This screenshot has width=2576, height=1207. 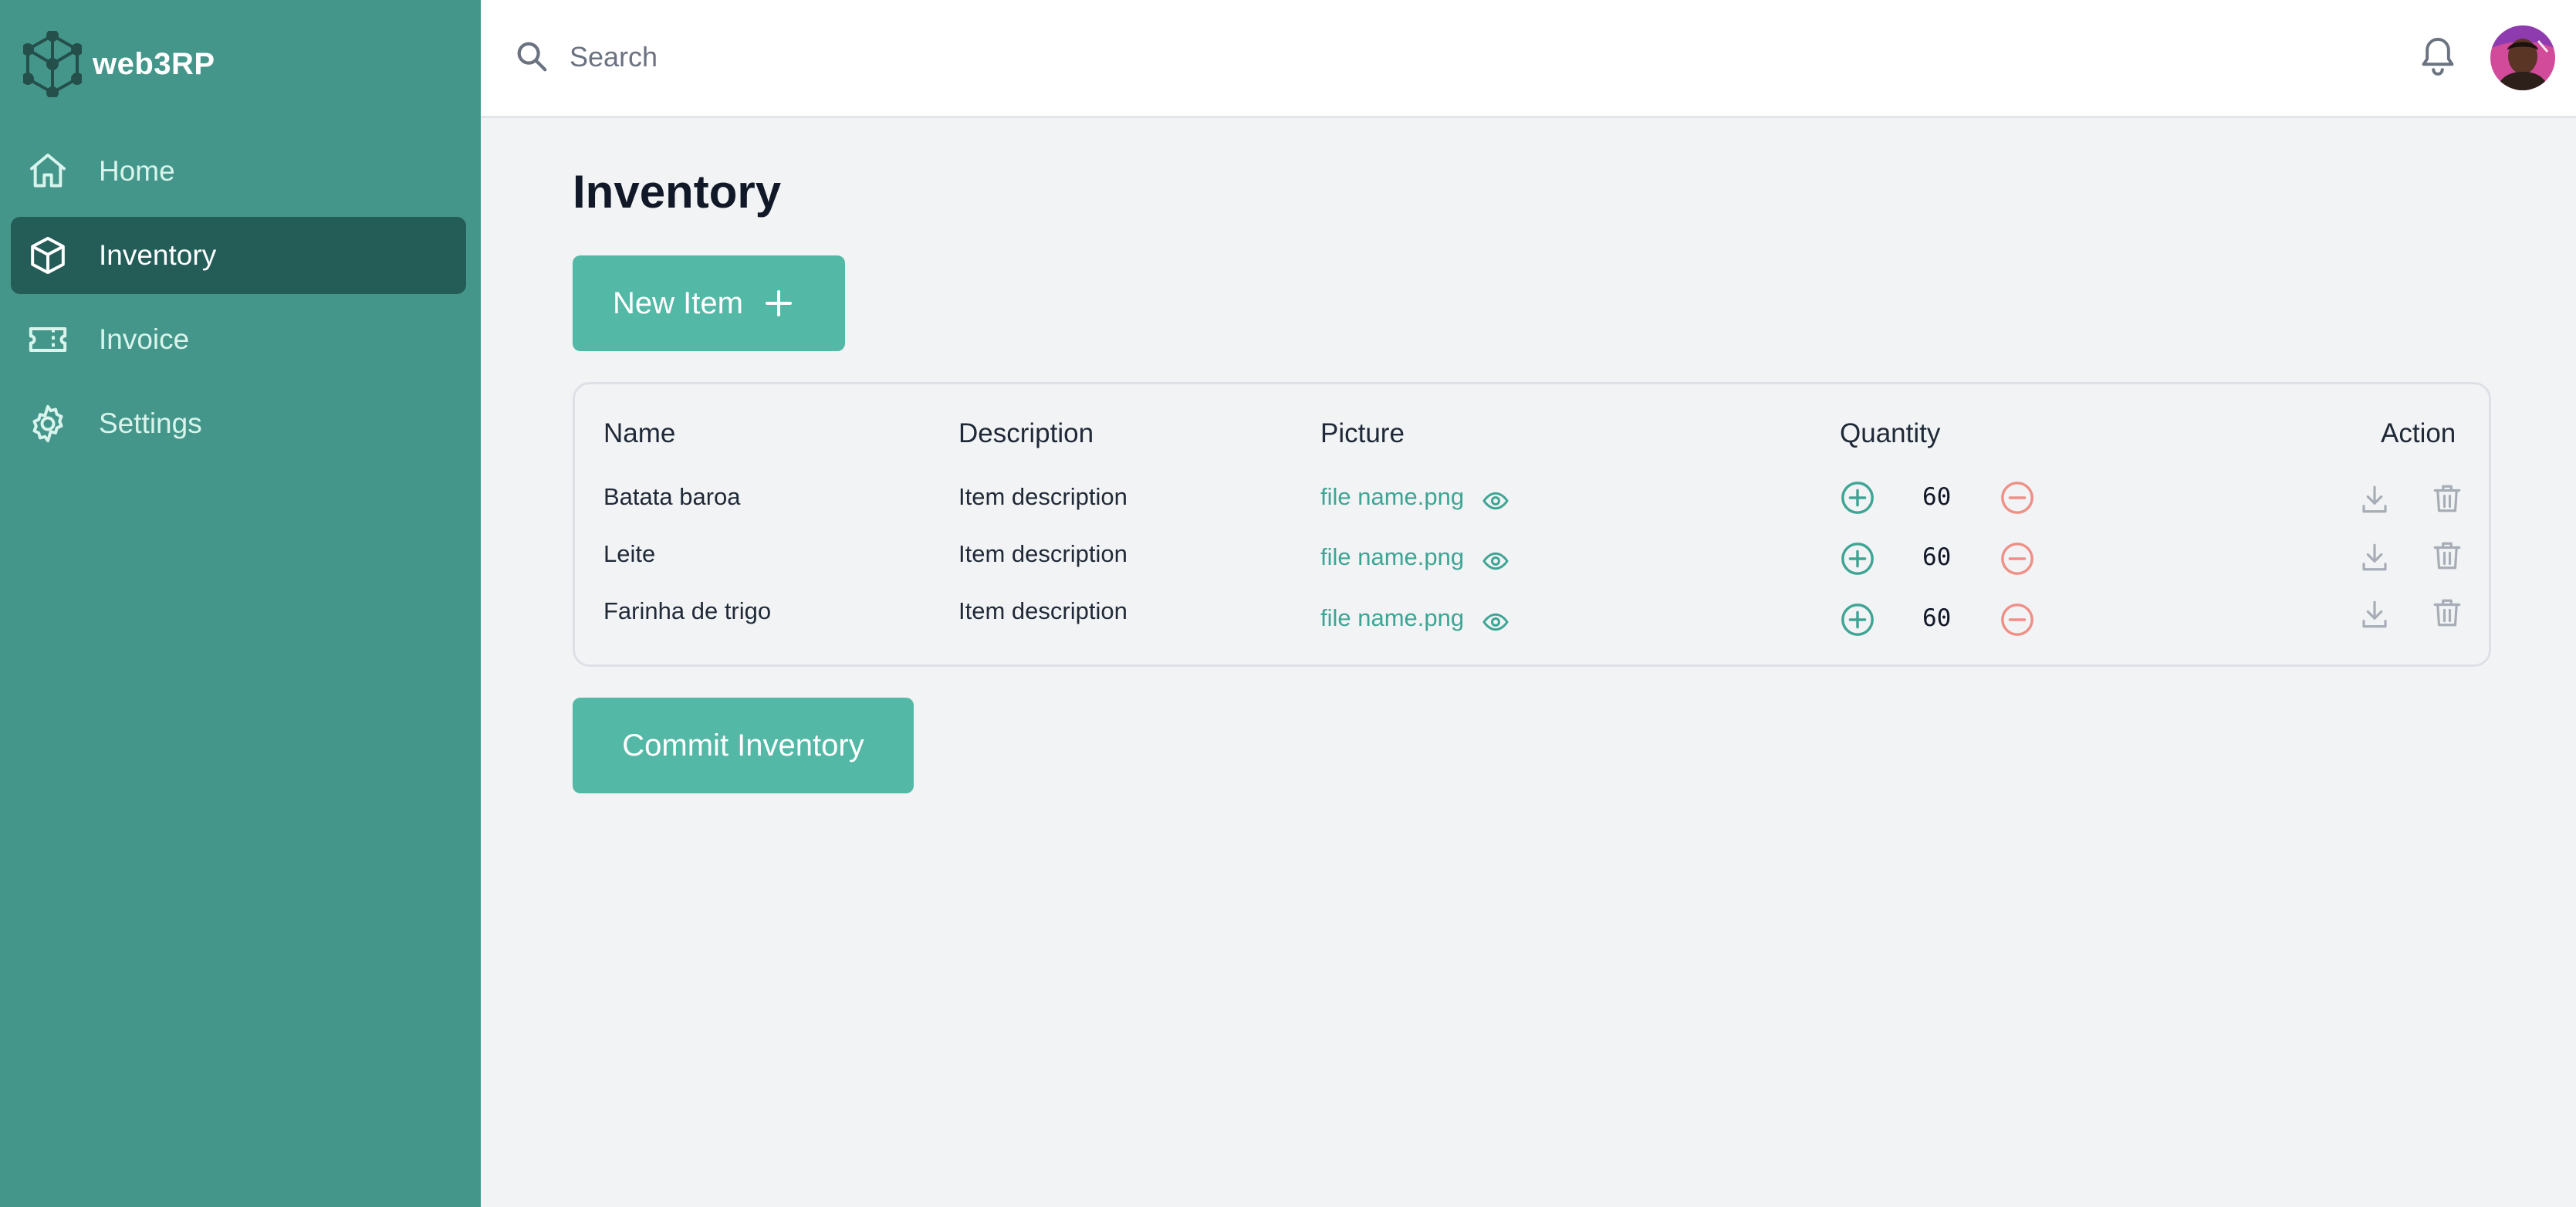 I want to click on new-item-label: New Item, so click(x=678, y=303).